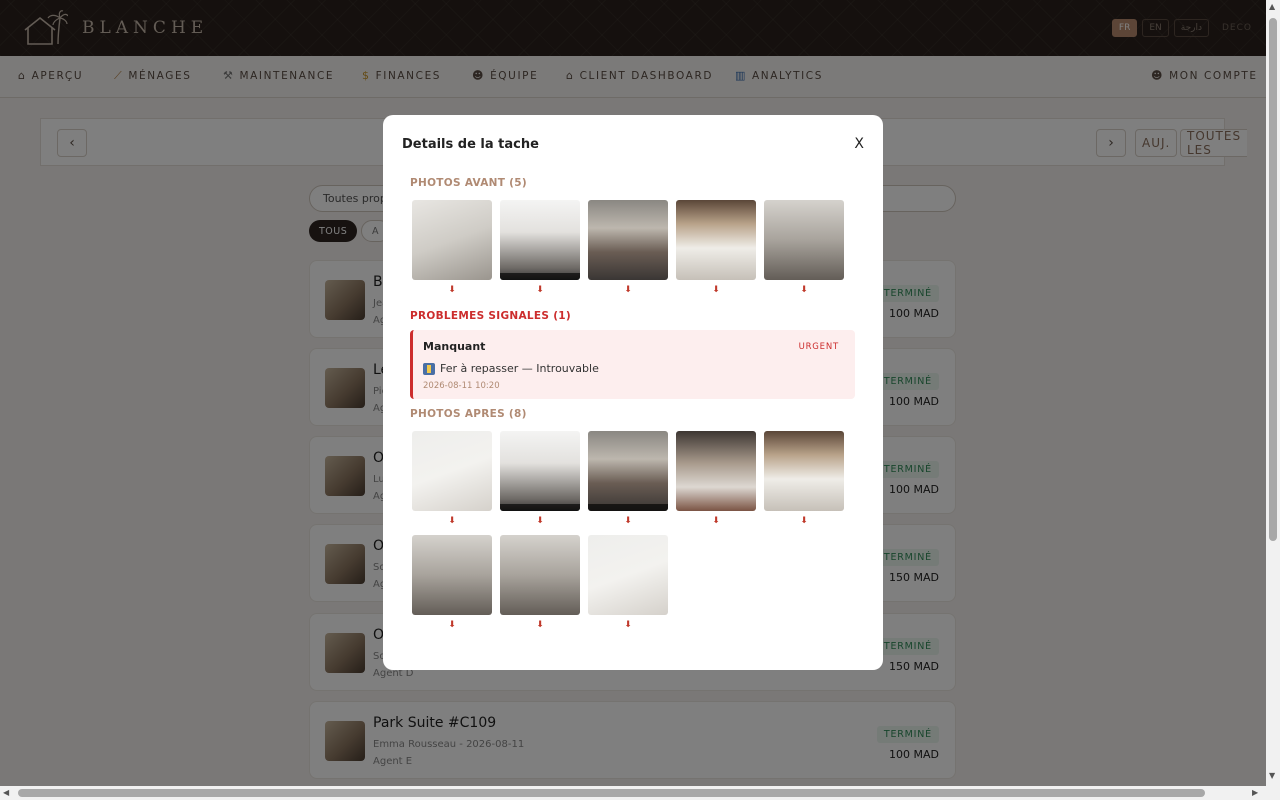  I want to click on scroll-left-icon: ◀, so click(6, 792).